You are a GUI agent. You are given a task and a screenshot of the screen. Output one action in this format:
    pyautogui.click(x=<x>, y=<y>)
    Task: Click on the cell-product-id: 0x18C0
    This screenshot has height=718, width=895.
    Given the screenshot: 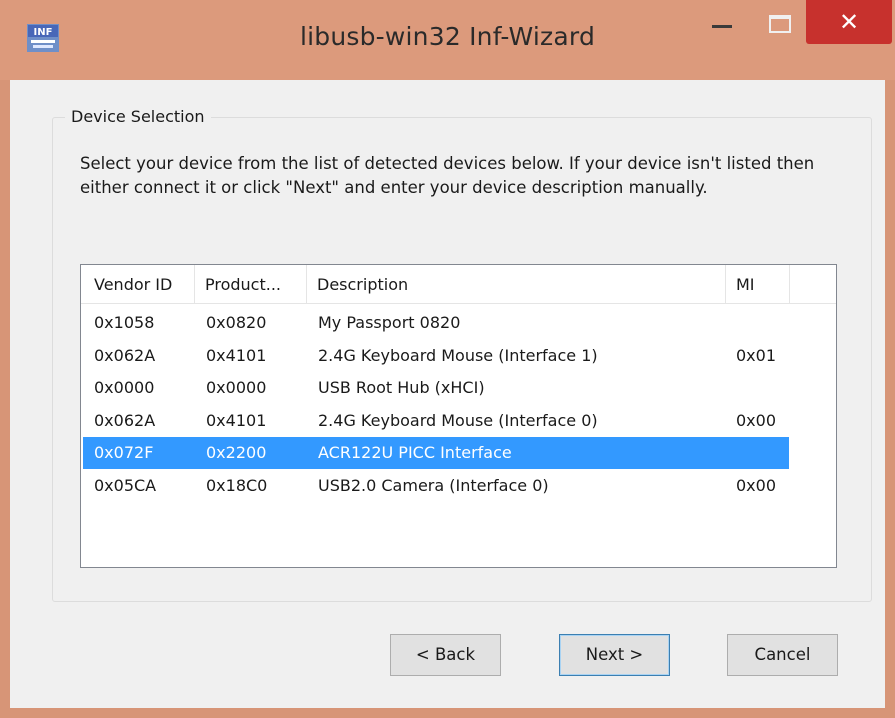 What is the action you would take?
    pyautogui.click(x=237, y=485)
    